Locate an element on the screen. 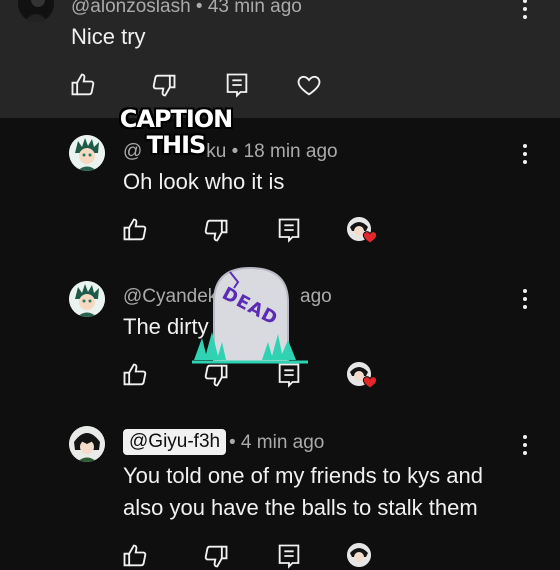 The width and height of the screenshot is (560, 570). comment-meta: @alonzoslash • 43 min ago is located at coordinates (186, 9).